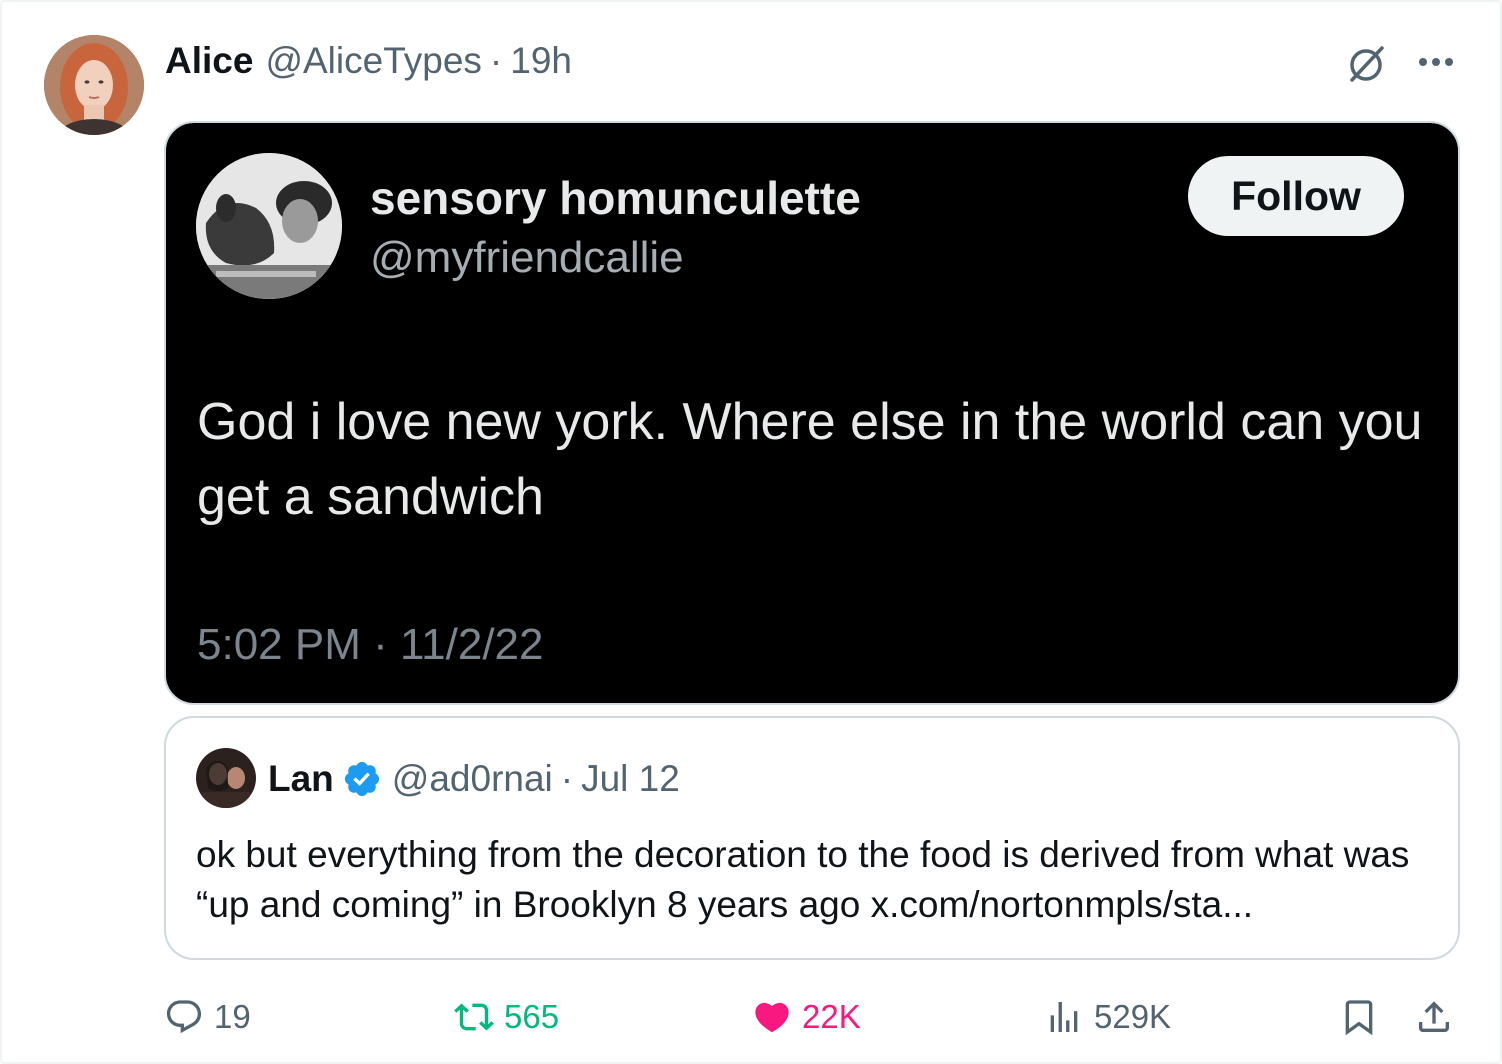 The height and width of the screenshot is (1064, 1502). What do you see at coordinates (269, 226) in the screenshot?
I see `embedded-avatar` at bounding box center [269, 226].